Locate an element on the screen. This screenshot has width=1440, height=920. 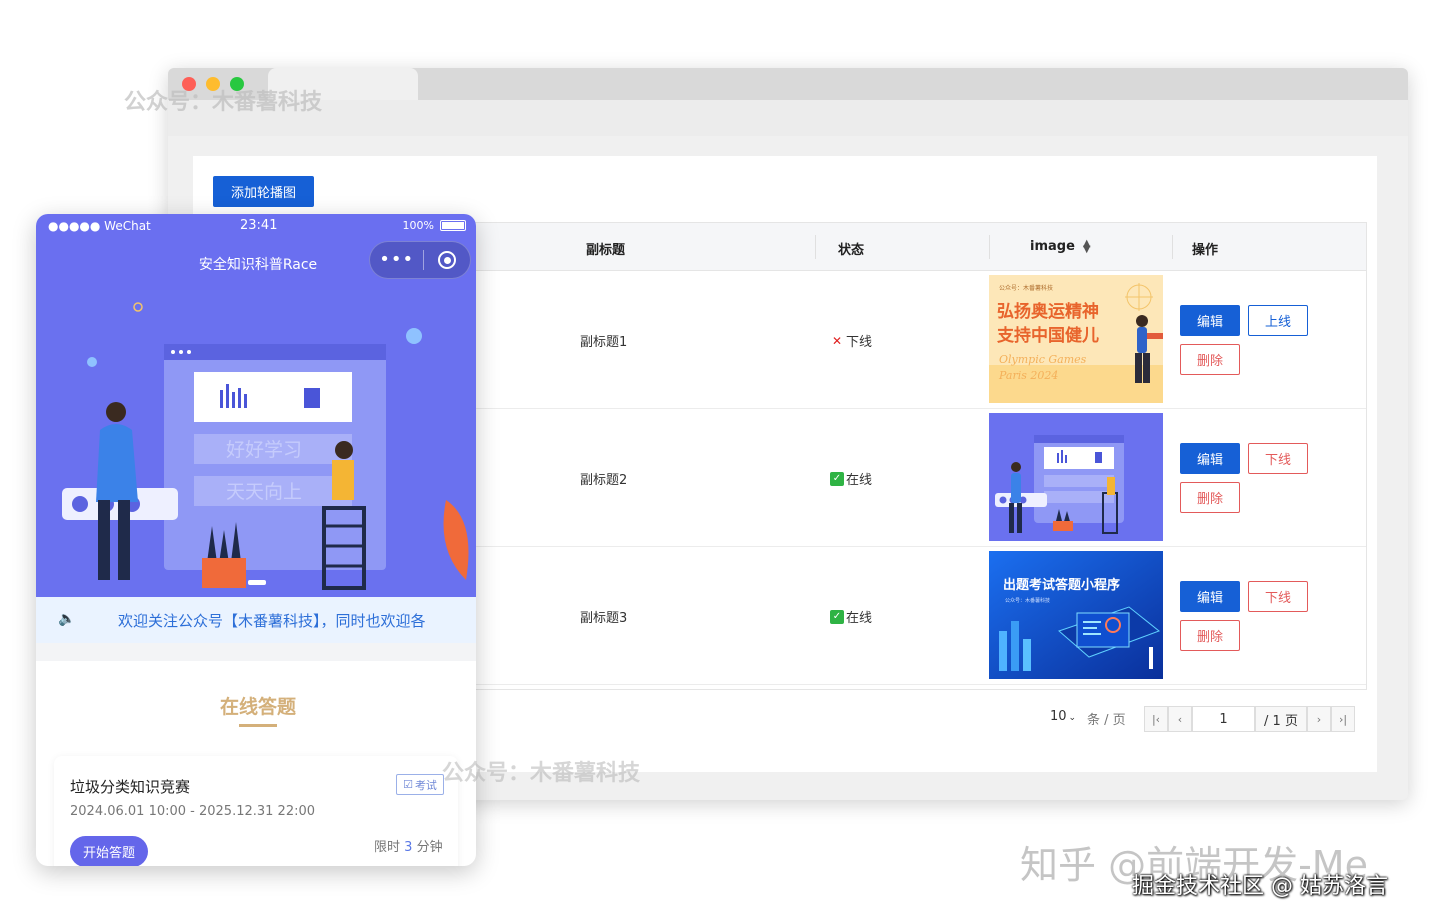
address-bar is located at coordinates (788, 118).